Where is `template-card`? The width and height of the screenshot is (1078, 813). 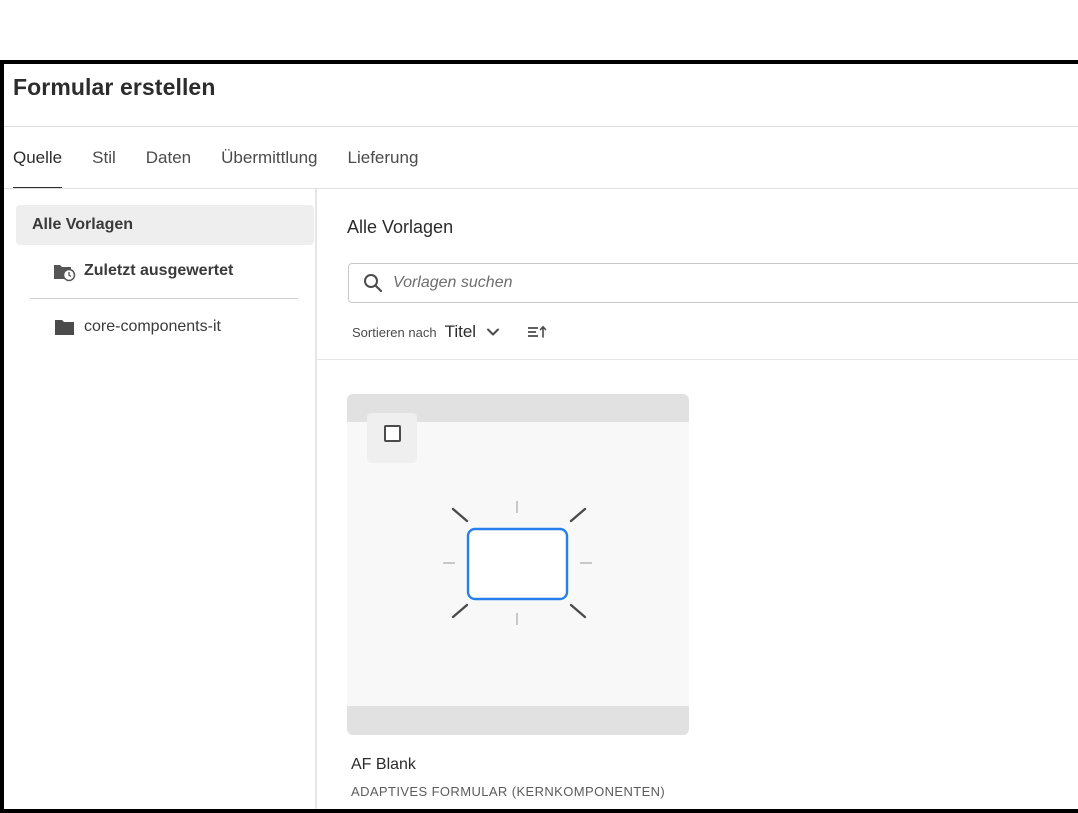
template-card is located at coordinates (518, 564).